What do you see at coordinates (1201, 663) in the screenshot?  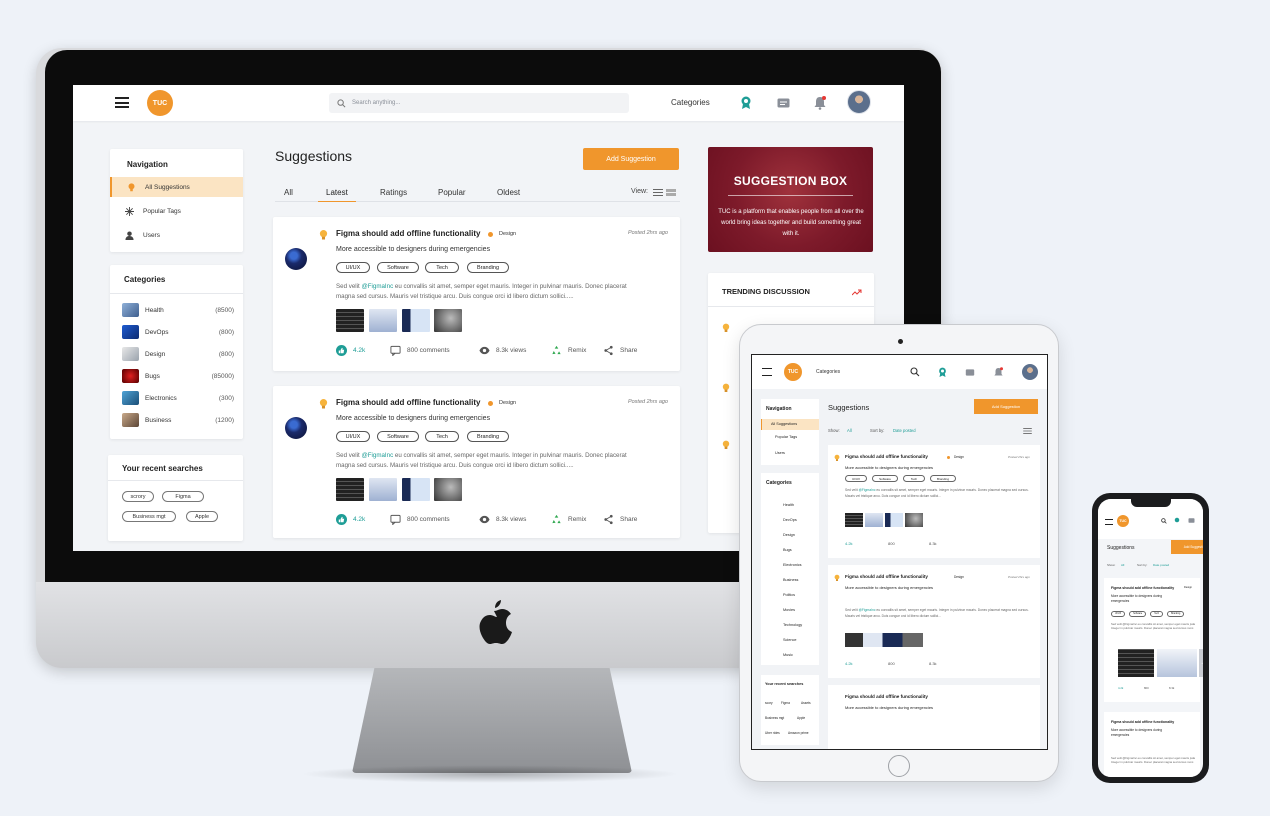 I see `more-images-indicator: +2` at bounding box center [1201, 663].